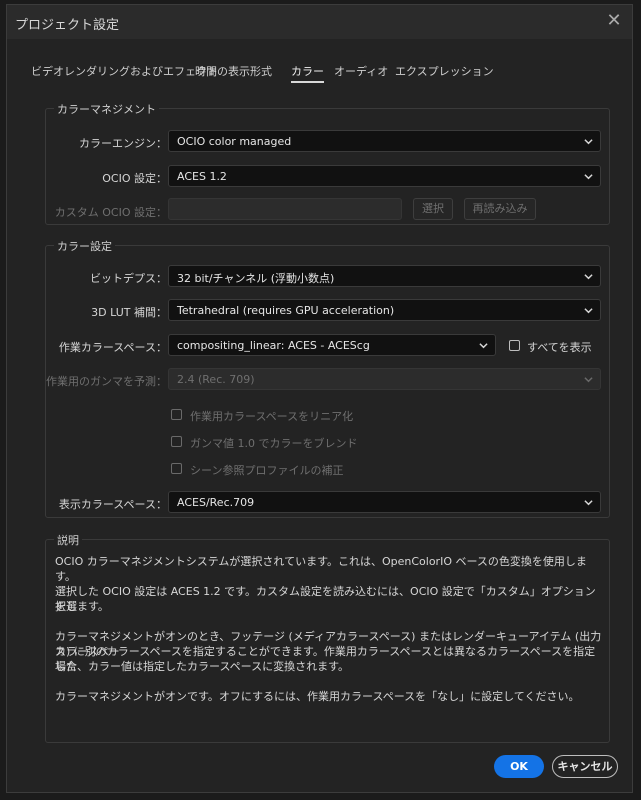  I want to click on tab-expressions: エクスプレッション, so click(444, 71).